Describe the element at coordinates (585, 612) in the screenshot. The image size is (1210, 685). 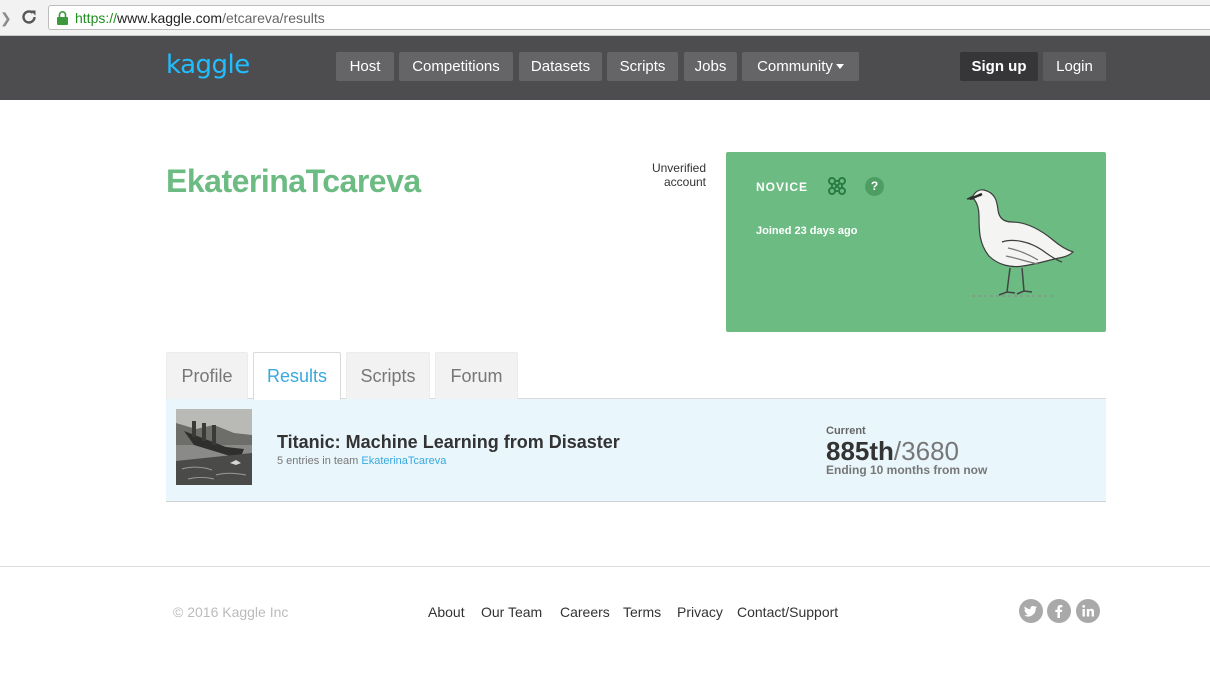
I see `footer-link-careers: Careers` at that location.